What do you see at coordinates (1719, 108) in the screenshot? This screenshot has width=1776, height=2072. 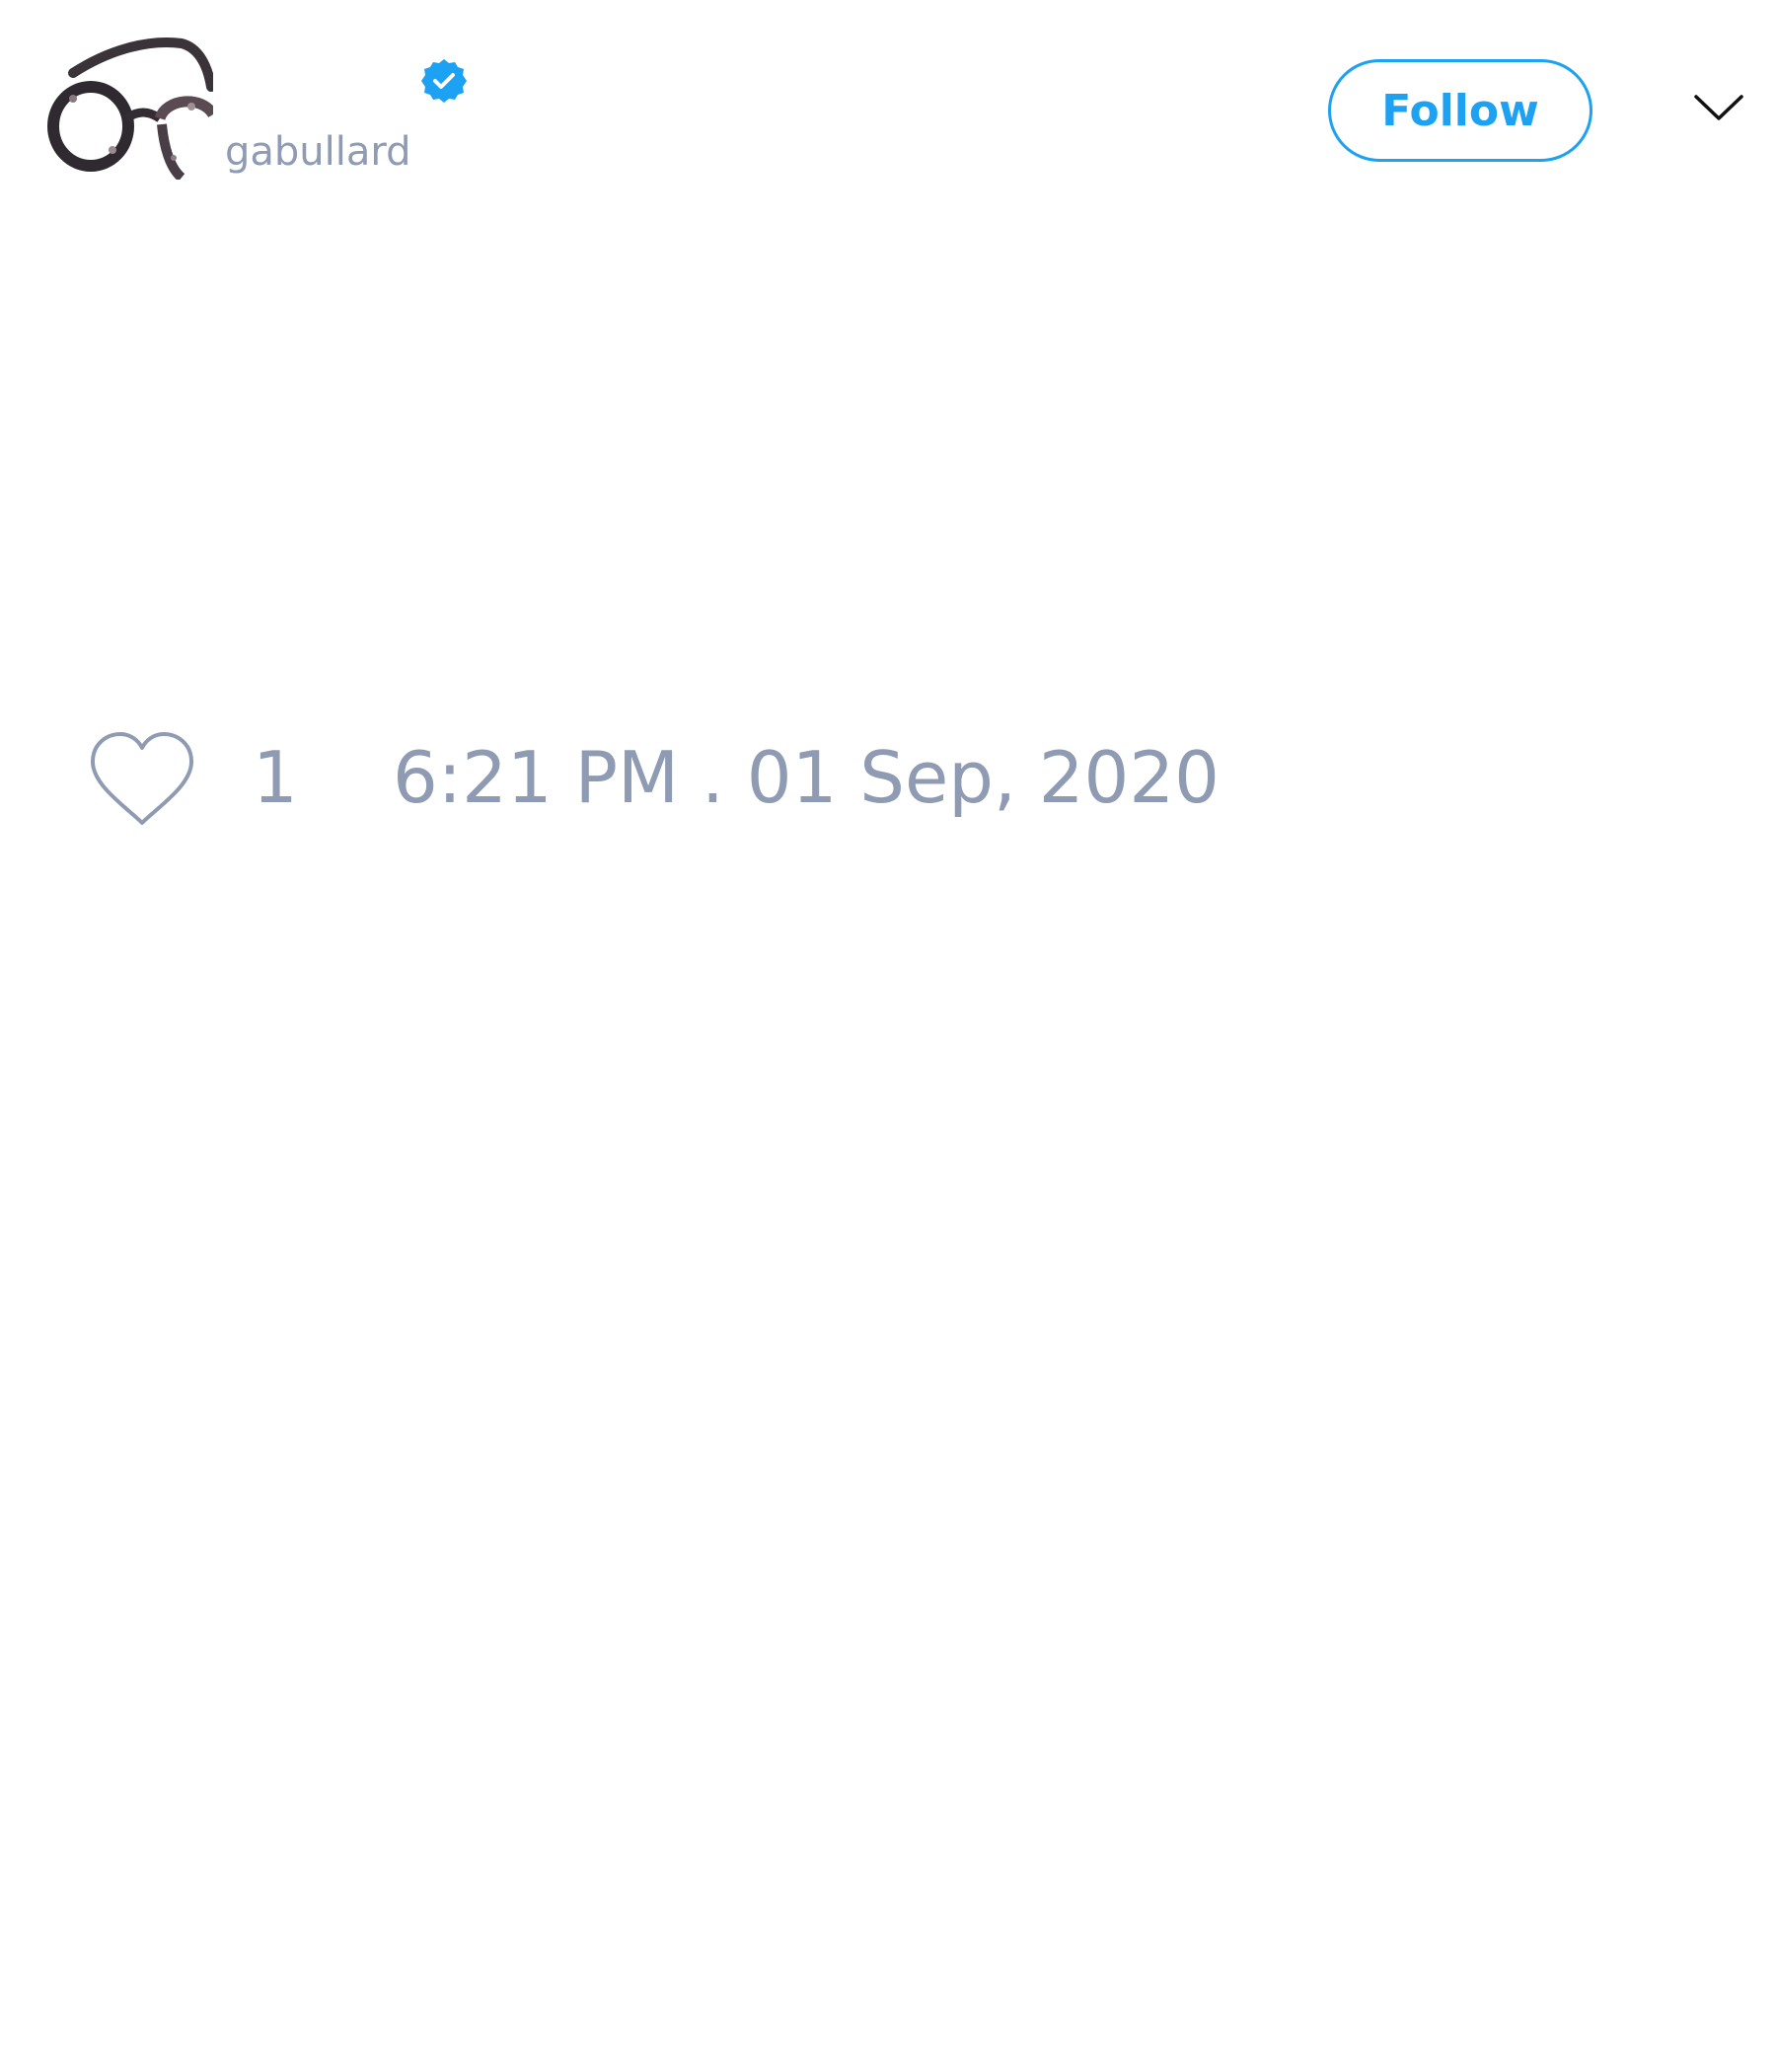 I see `chevron-down-icon` at bounding box center [1719, 108].